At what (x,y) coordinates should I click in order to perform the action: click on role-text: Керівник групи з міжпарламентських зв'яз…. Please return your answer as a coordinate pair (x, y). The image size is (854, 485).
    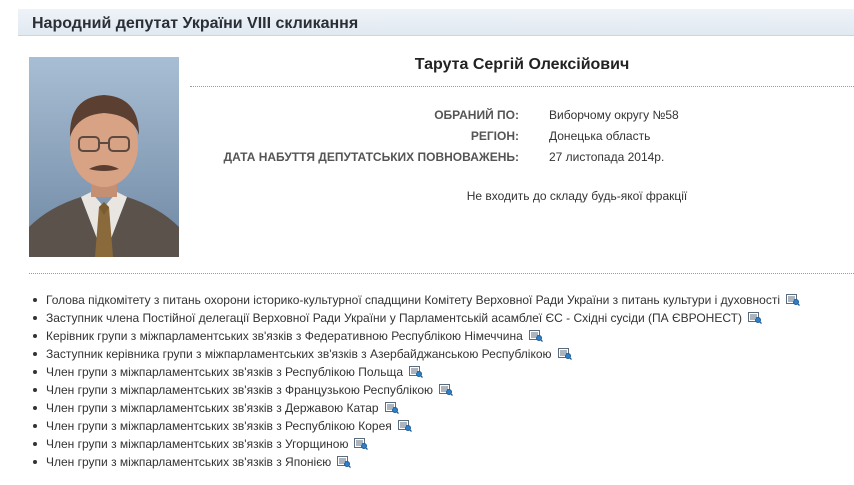
    Looking at the image, I should click on (284, 336).